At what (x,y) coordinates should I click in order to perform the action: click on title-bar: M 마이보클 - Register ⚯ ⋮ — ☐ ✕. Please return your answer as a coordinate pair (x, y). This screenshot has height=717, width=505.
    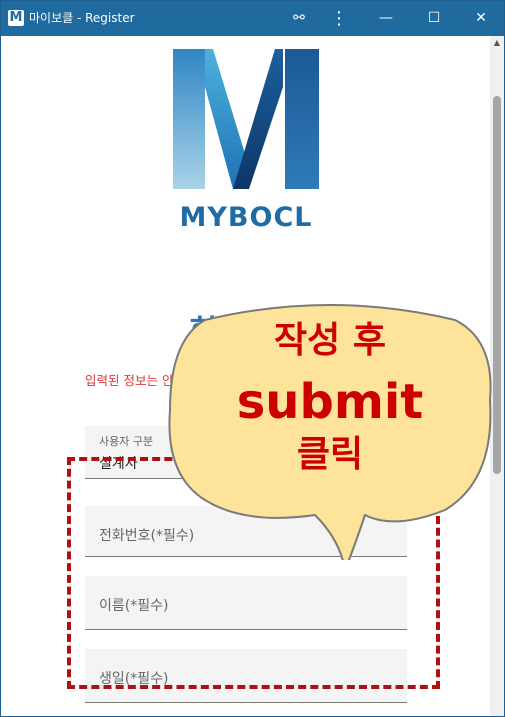
    Looking at the image, I should click on (252, 18).